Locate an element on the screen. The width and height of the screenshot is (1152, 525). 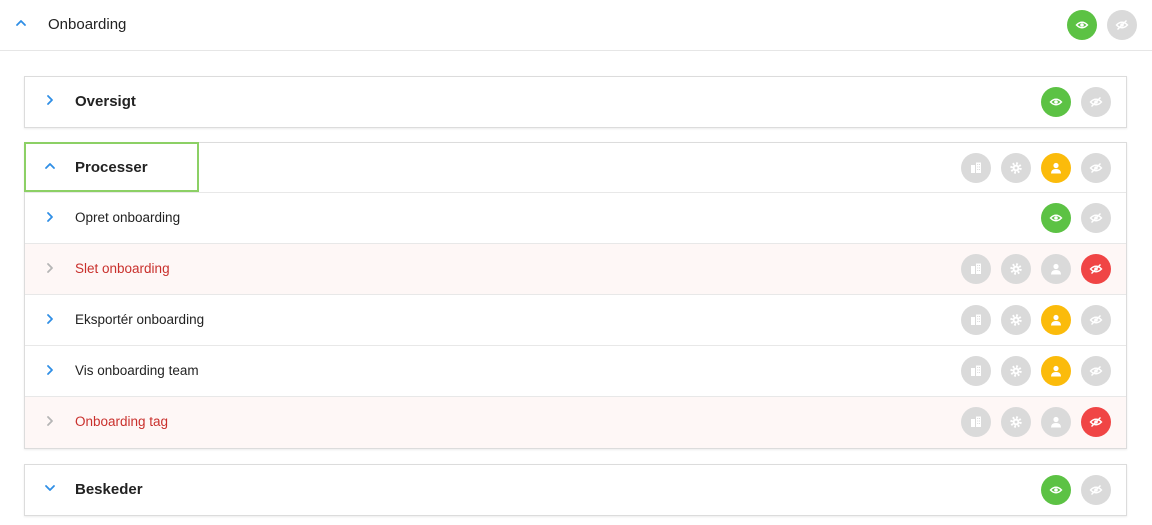
section-oversigt: Oversigt is located at coordinates (575, 102).